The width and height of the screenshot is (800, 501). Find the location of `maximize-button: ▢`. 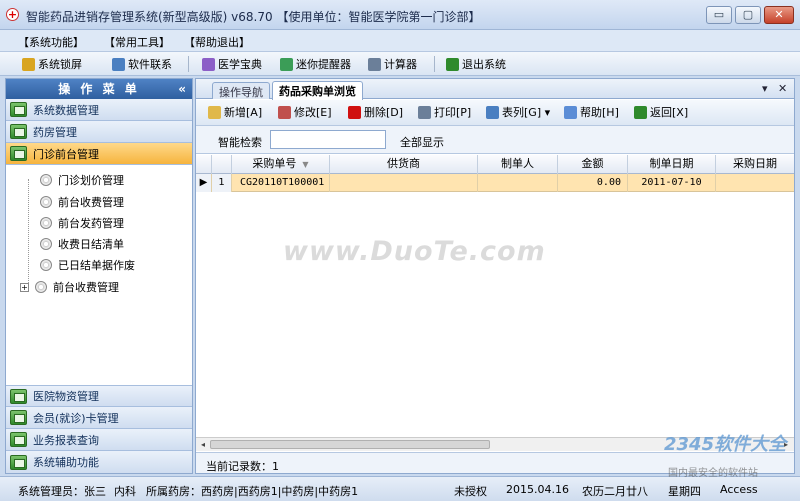

maximize-button: ▢ is located at coordinates (748, 15).